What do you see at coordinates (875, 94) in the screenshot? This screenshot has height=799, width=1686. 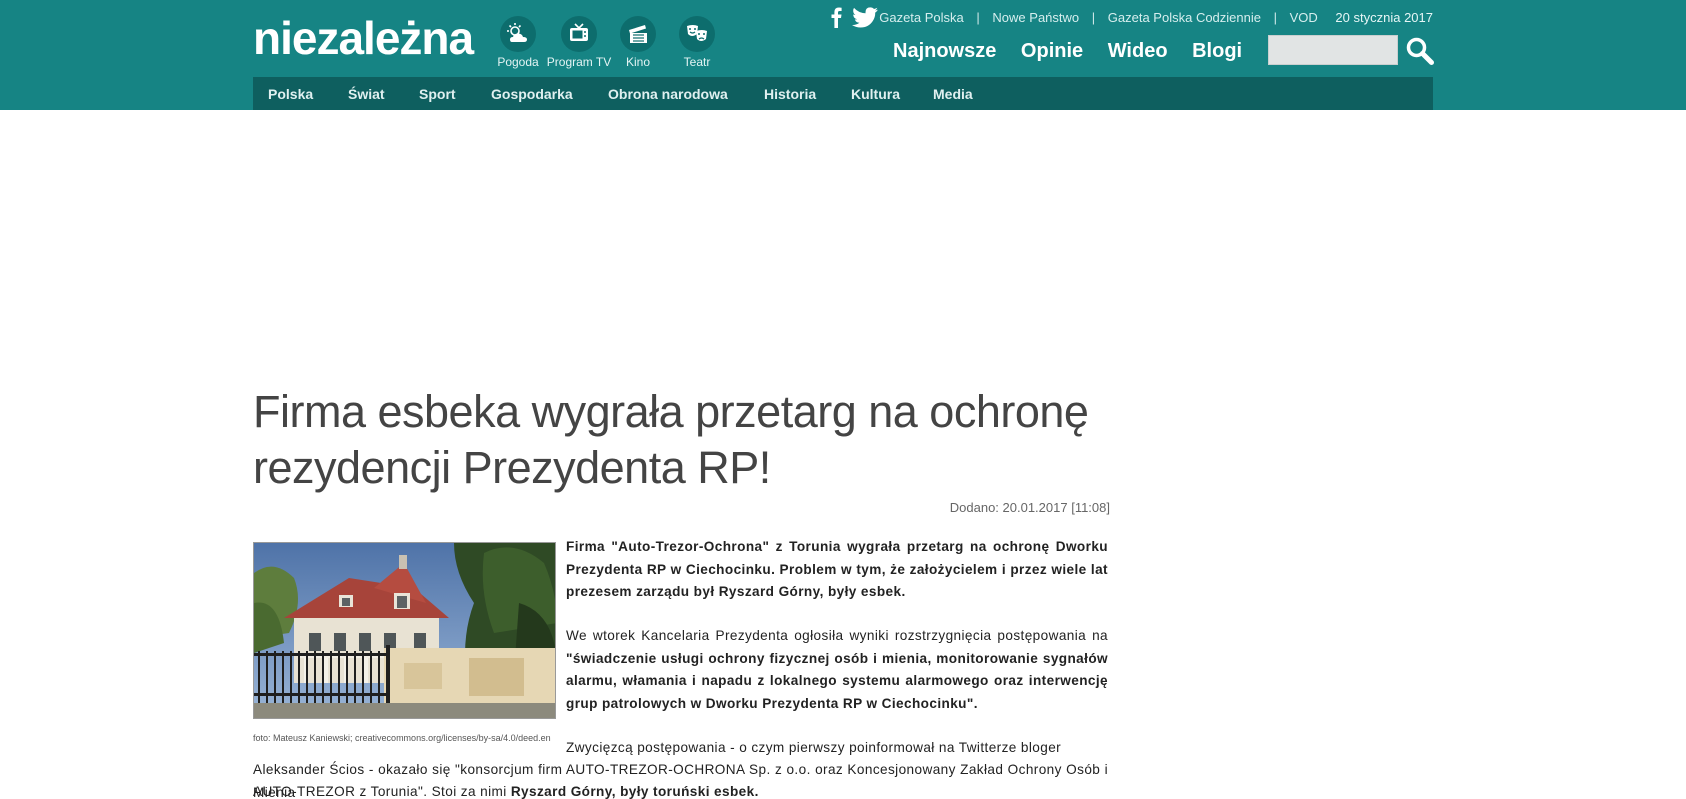 I see `category-kultura: Kultura` at bounding box center [875, 94].